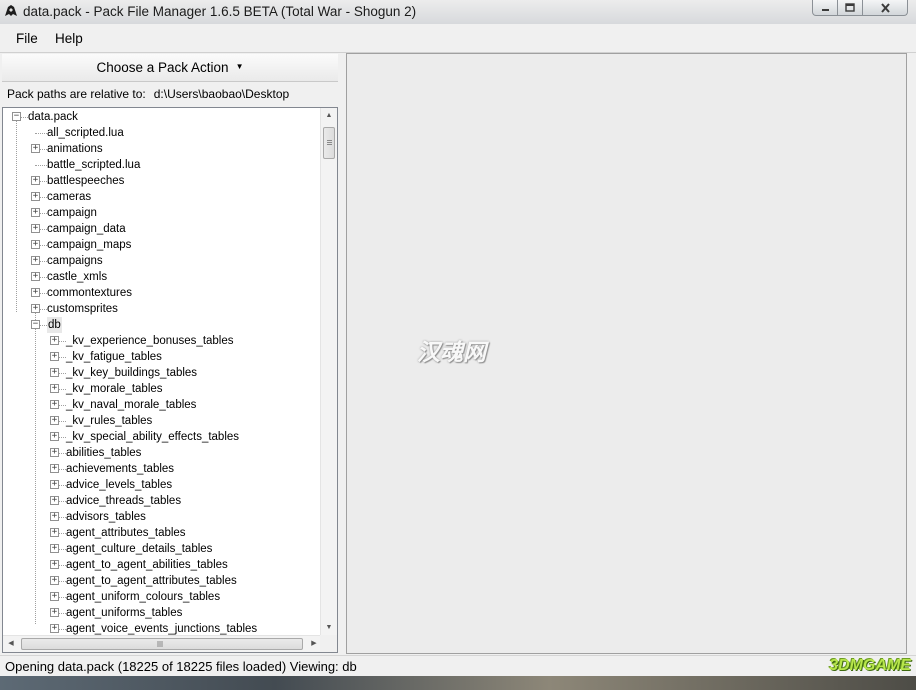  I want to click on tree-node: + _kv_experience_bonuses_tables, so click(161, 341).